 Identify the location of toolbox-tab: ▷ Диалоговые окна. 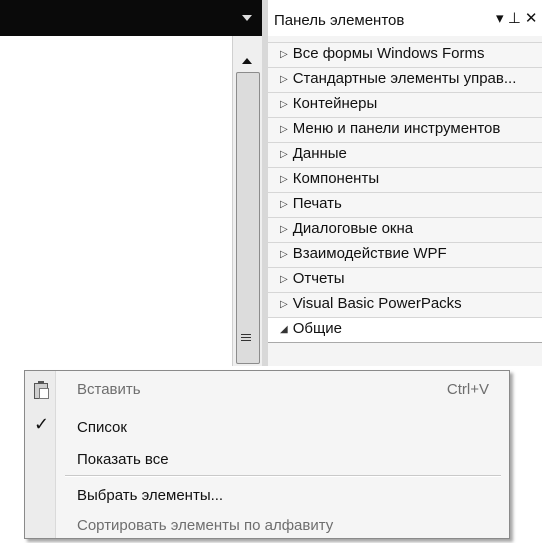
(405, 230).